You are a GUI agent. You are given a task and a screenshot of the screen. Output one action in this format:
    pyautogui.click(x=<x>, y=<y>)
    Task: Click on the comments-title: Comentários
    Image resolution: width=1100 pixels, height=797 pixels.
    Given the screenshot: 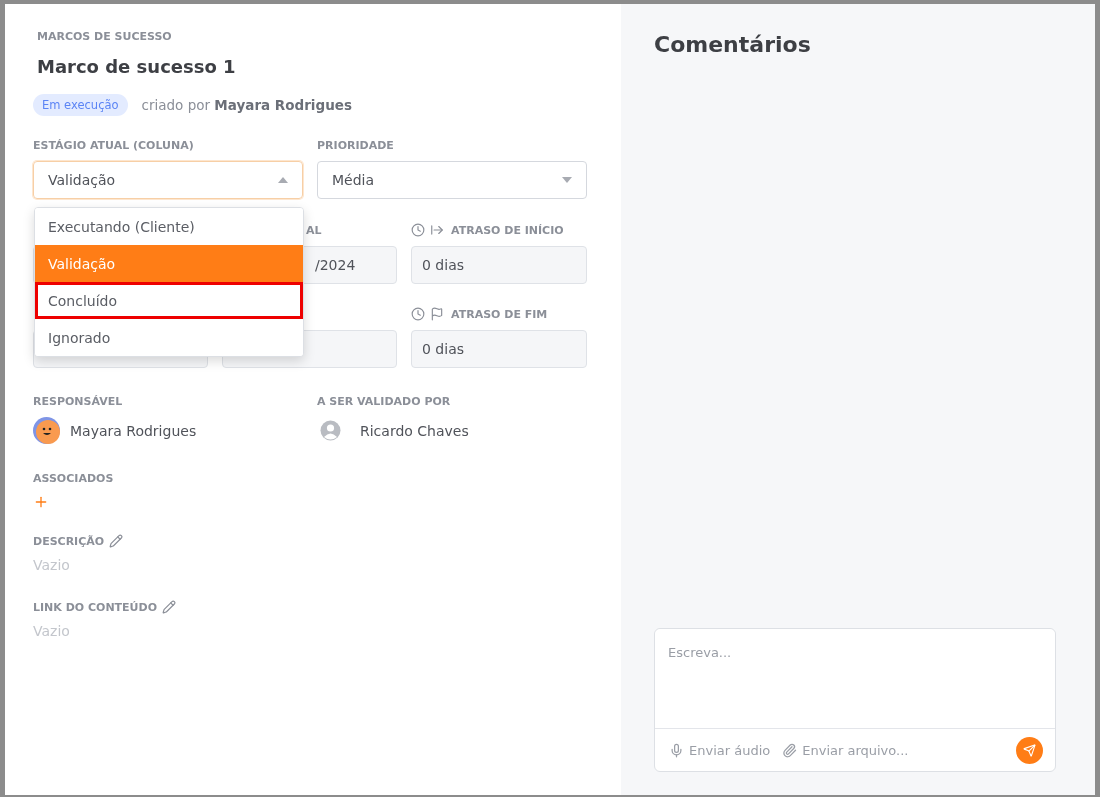 What is the action you would take?
    pyautogui.click(x=733, y=44)
    